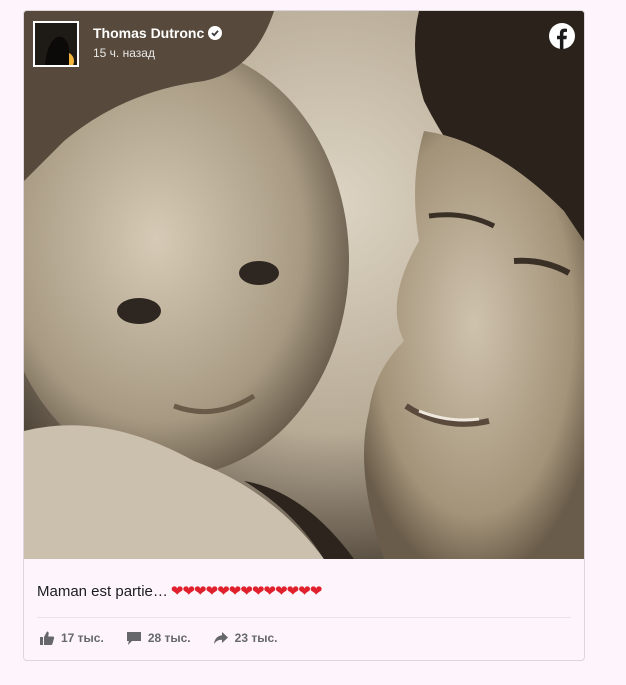 This screenshot has width=626, height=685. What do you see at coordinates (305, 48) in the screenshot?
I see `post-header: Thomas Dutronc 15 ч. назад` at bounding box center [305, 48].